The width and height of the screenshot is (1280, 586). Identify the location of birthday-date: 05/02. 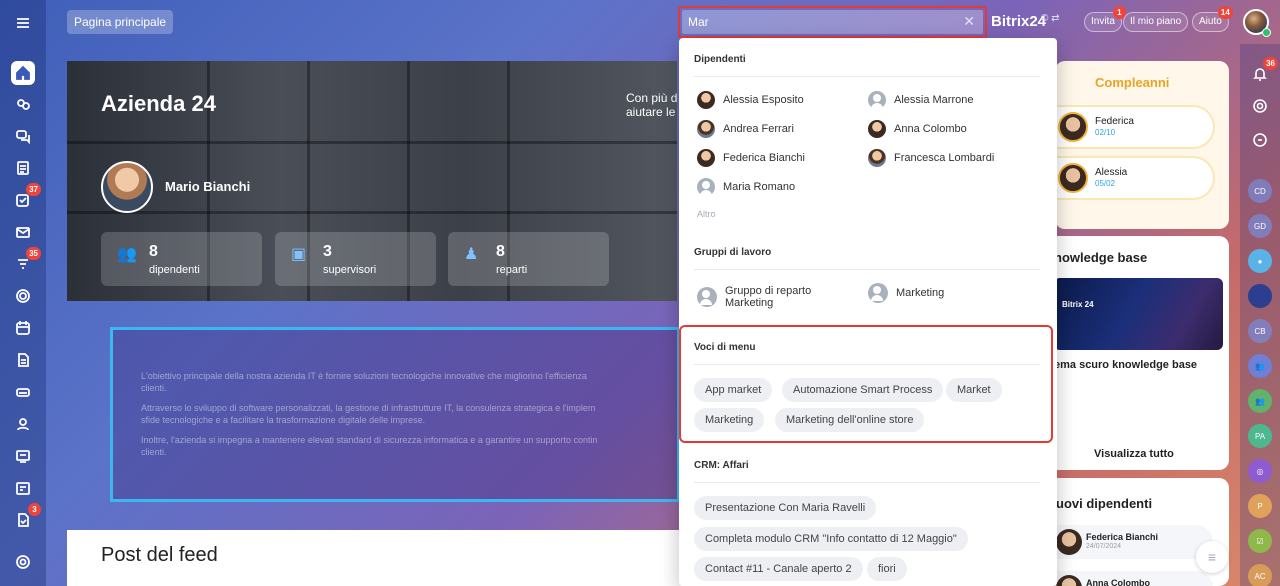
(1105, 183).